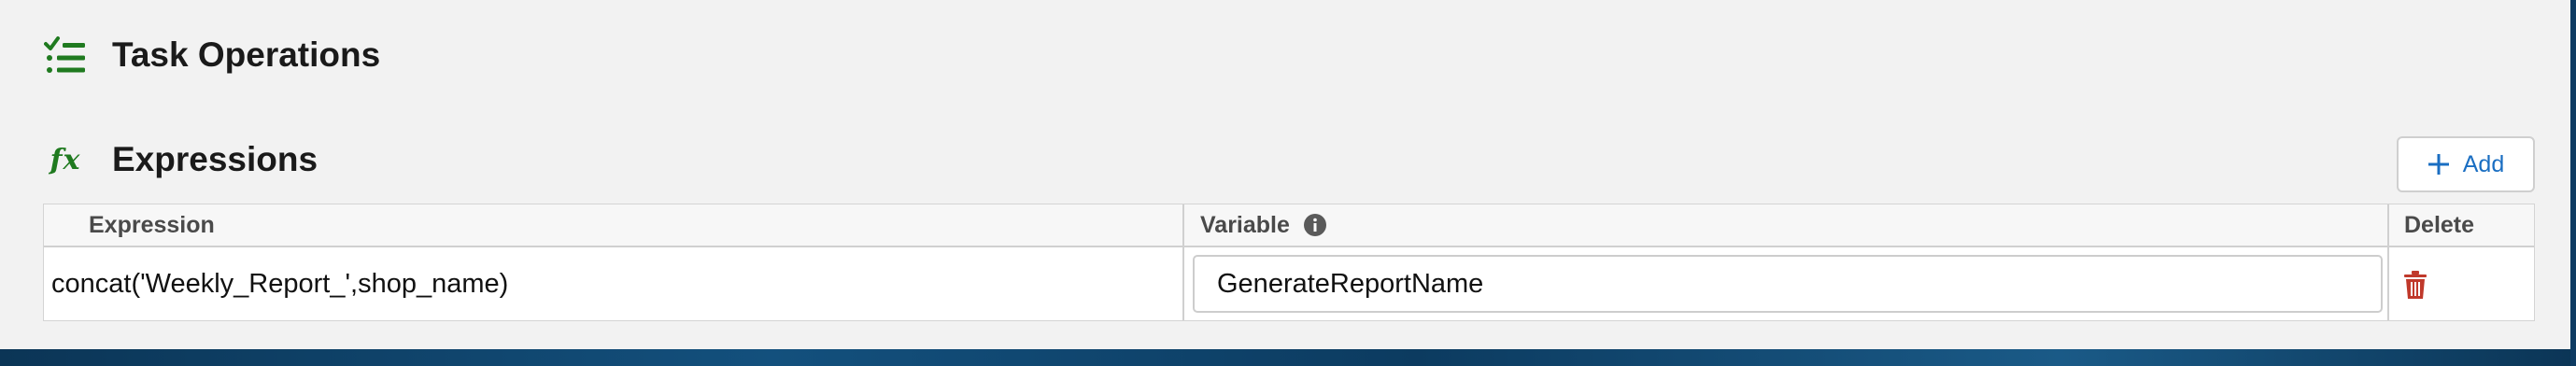 The height and width of the screenshot is (366, 2576). What do you see at coordinates (246, 54) in the screenshot?
I see `task-operations-title: Task Operations` at bounding box center [246, 54].